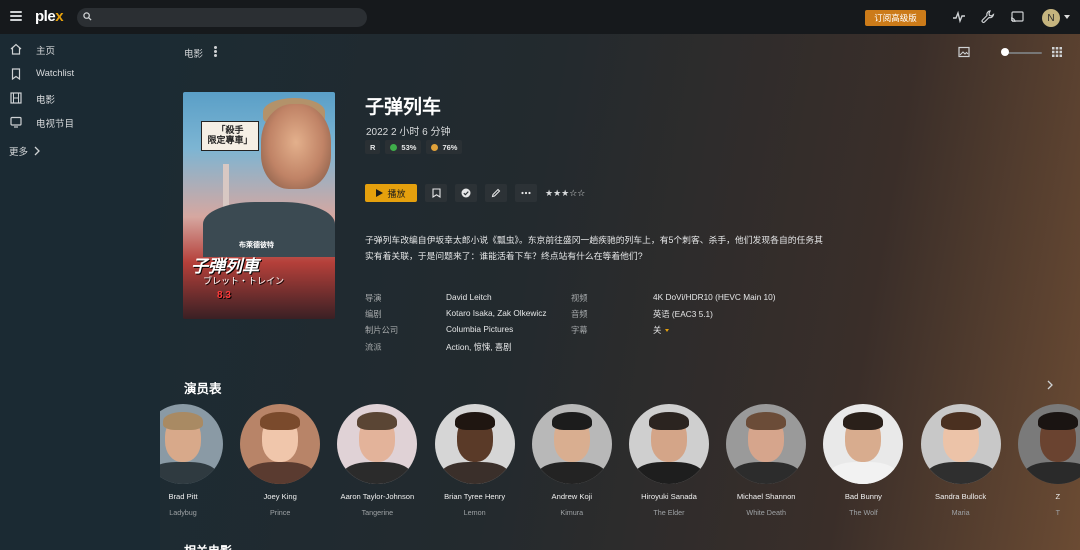 Image resolution: width=1080 pixels, height=550 pixels. I want to click on plex-logo: plex, so click(49, 16).